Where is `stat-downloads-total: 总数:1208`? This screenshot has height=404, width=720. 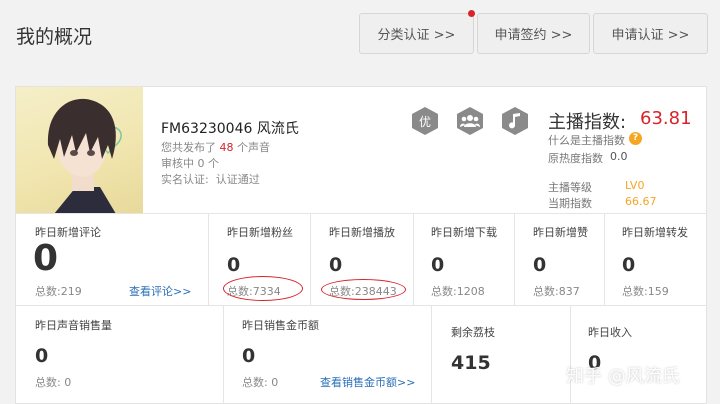
stat-downloads-total: 总数:1208 is located at coordinates (458, 291).